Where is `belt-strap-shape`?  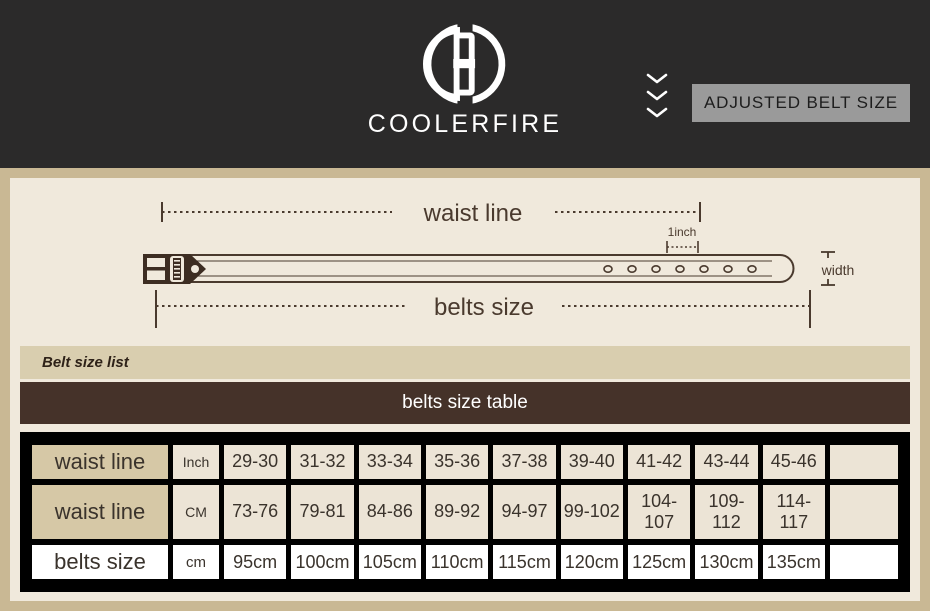 belt-strap-shape is located at coordinates (477, 268).